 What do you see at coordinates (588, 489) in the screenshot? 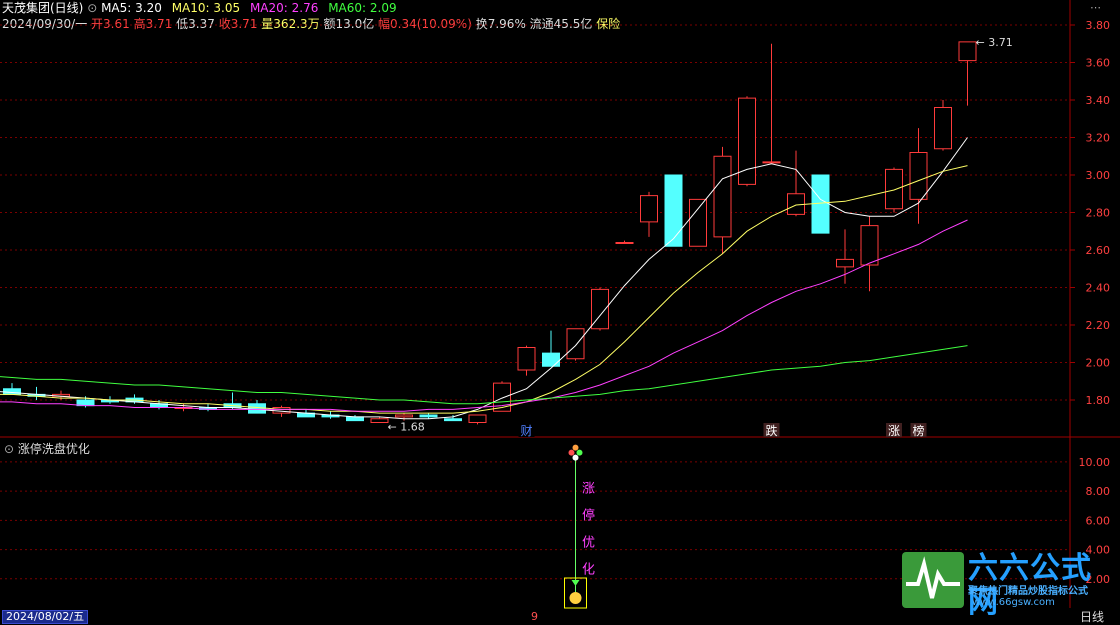
I see `signal-text: 涨` at bounding box center [588, 489].